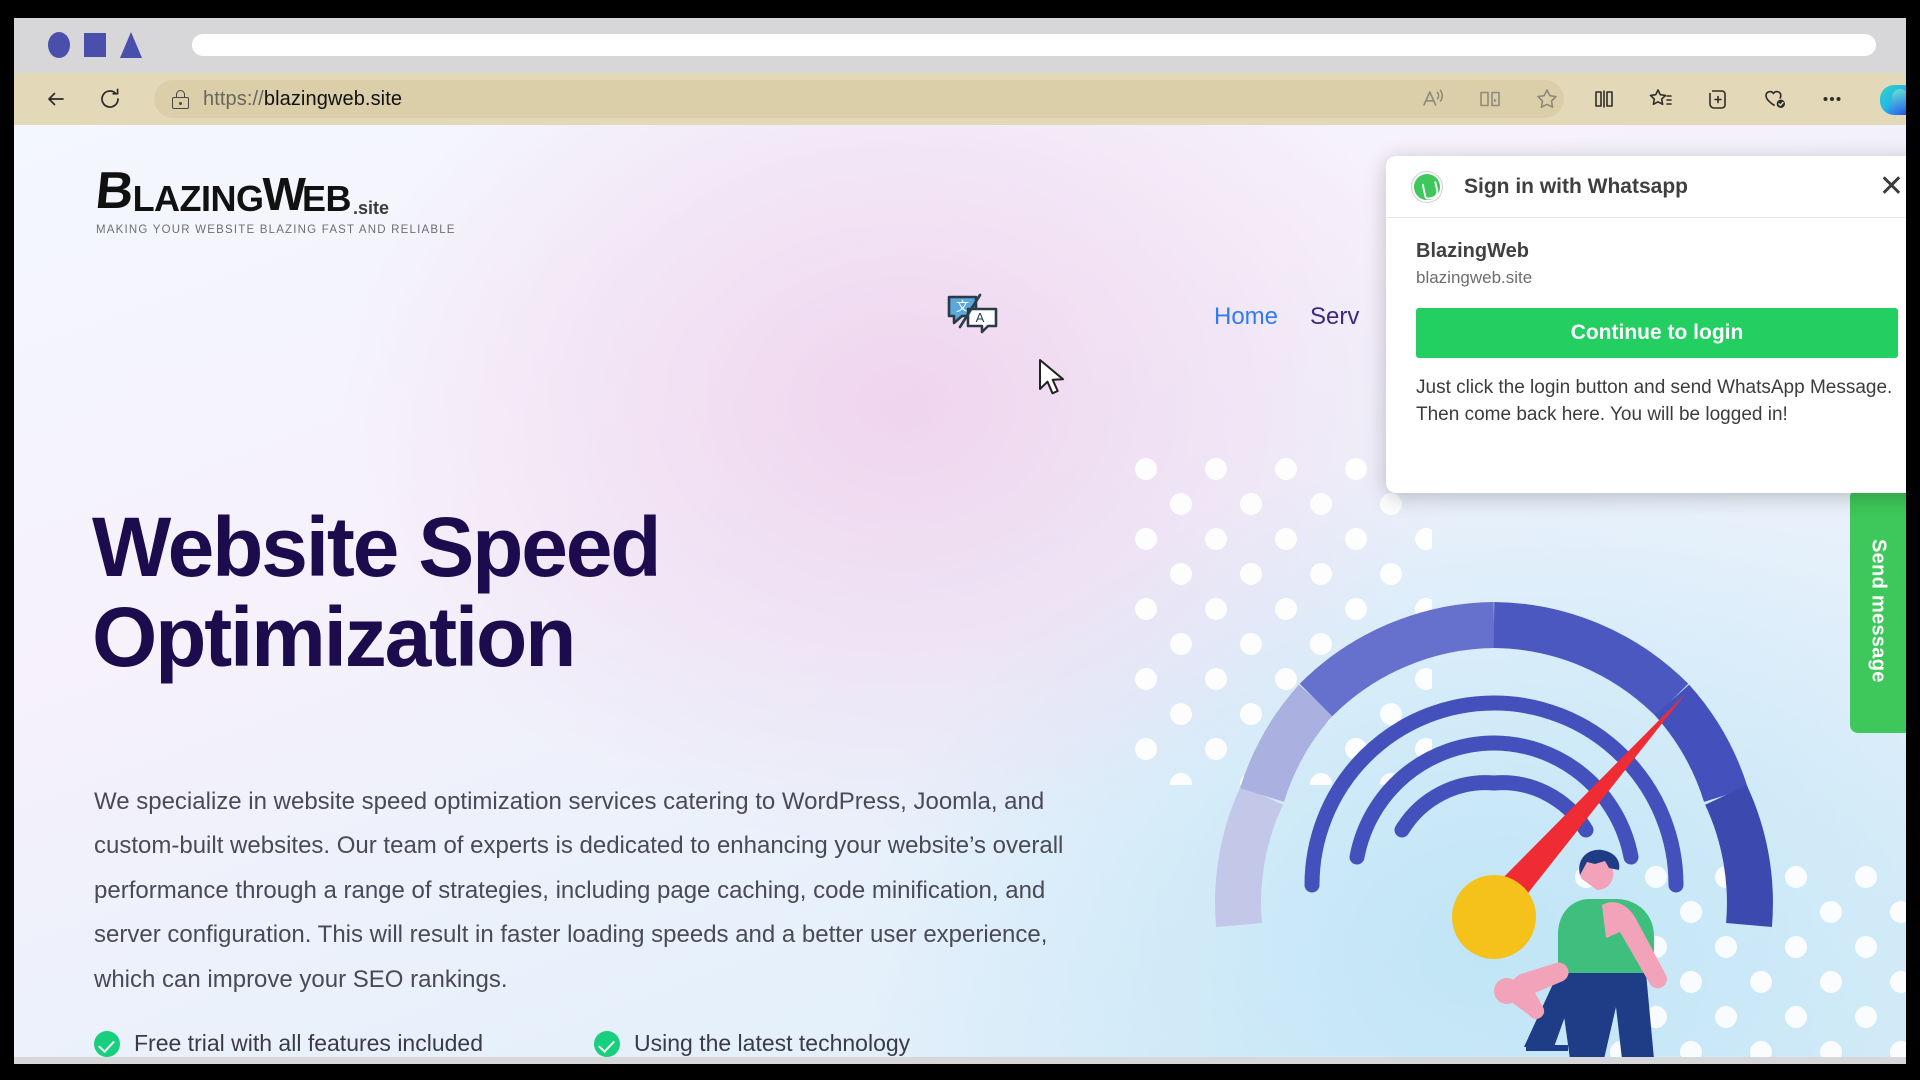 This screenshot has width=1920, height=1080. What do you see at coordinates (1576, 186) in the screenshot?
I see `popup-title: Sign in with Whatsapp` at bounding box center [1576, 186].